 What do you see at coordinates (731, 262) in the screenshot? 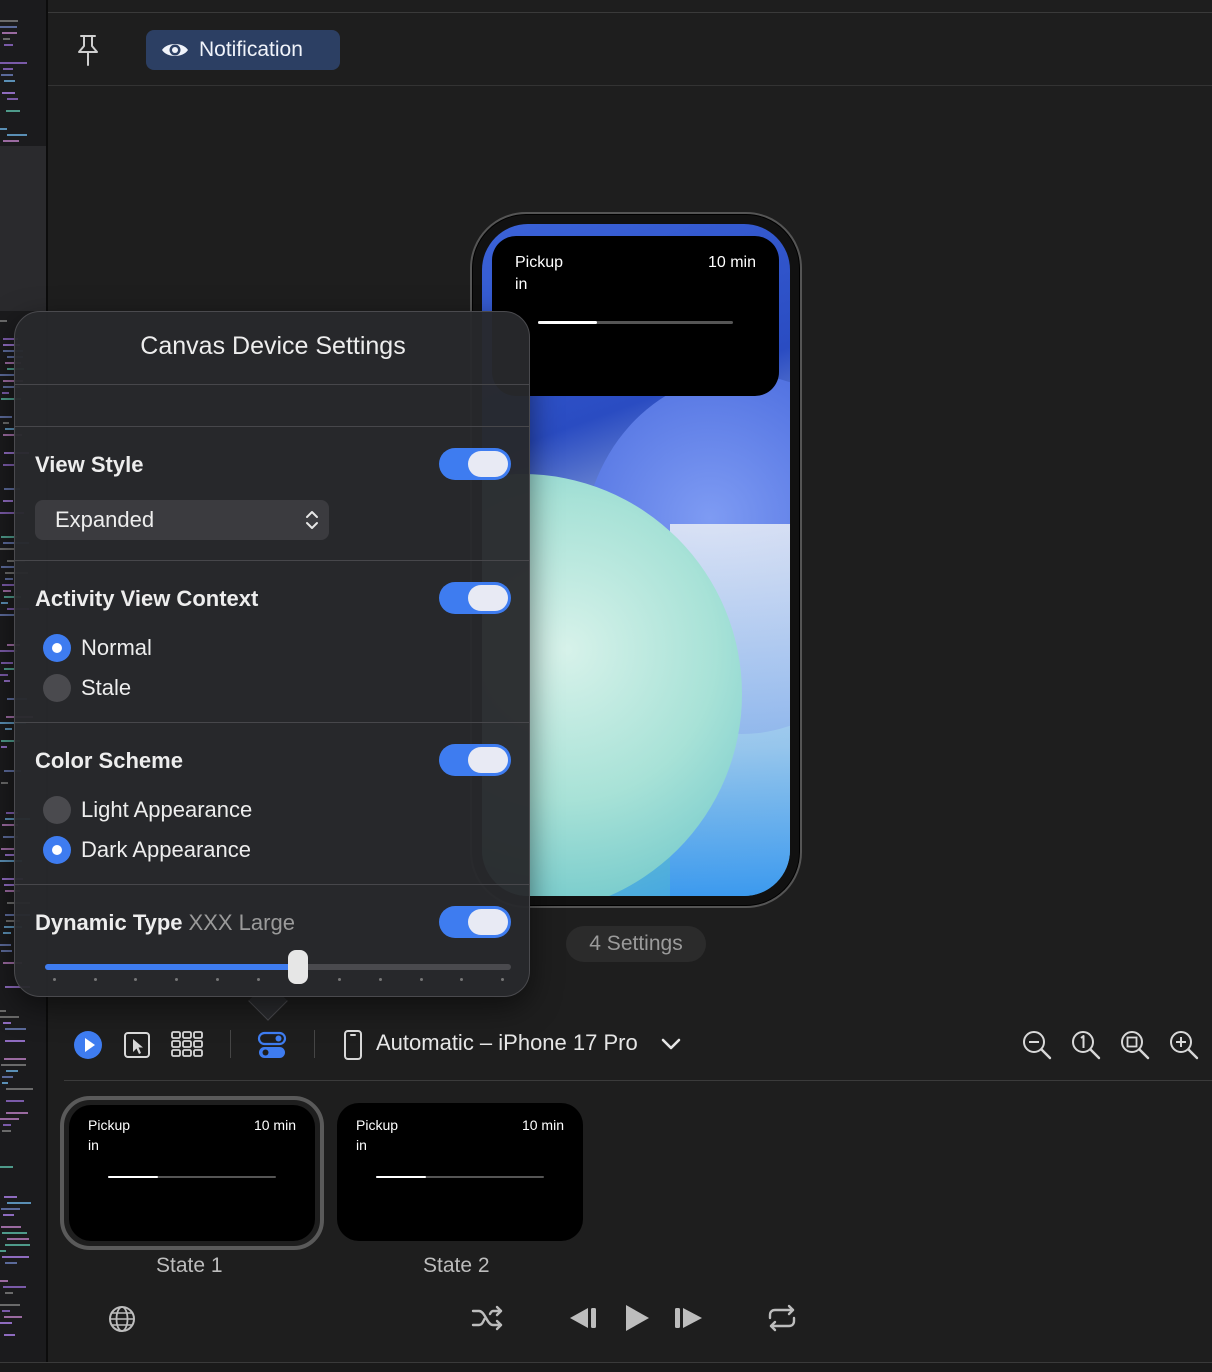
I see `live-activity-time: 10 min` at bounding box center [731, 262].